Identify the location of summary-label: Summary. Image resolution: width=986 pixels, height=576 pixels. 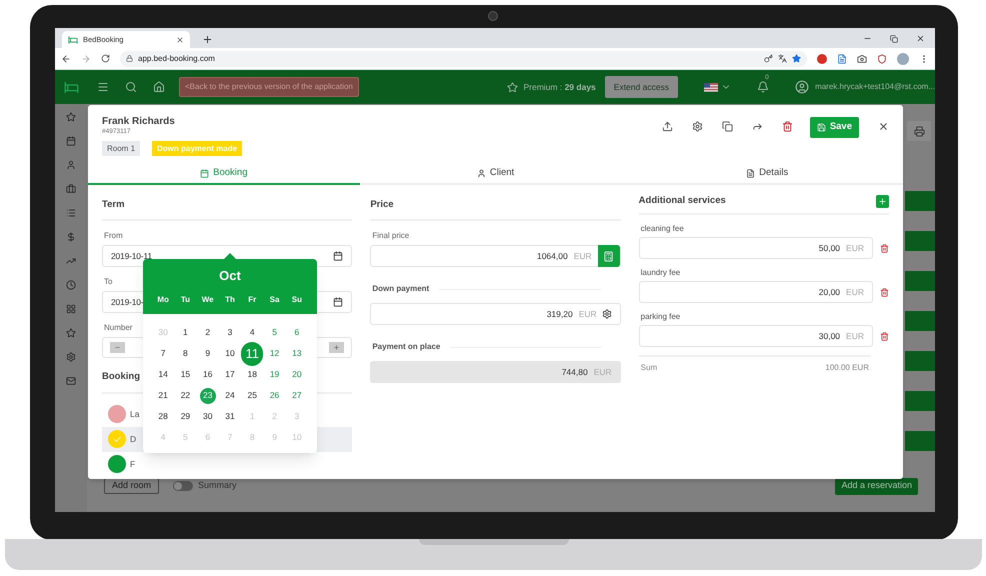
(217, 485).